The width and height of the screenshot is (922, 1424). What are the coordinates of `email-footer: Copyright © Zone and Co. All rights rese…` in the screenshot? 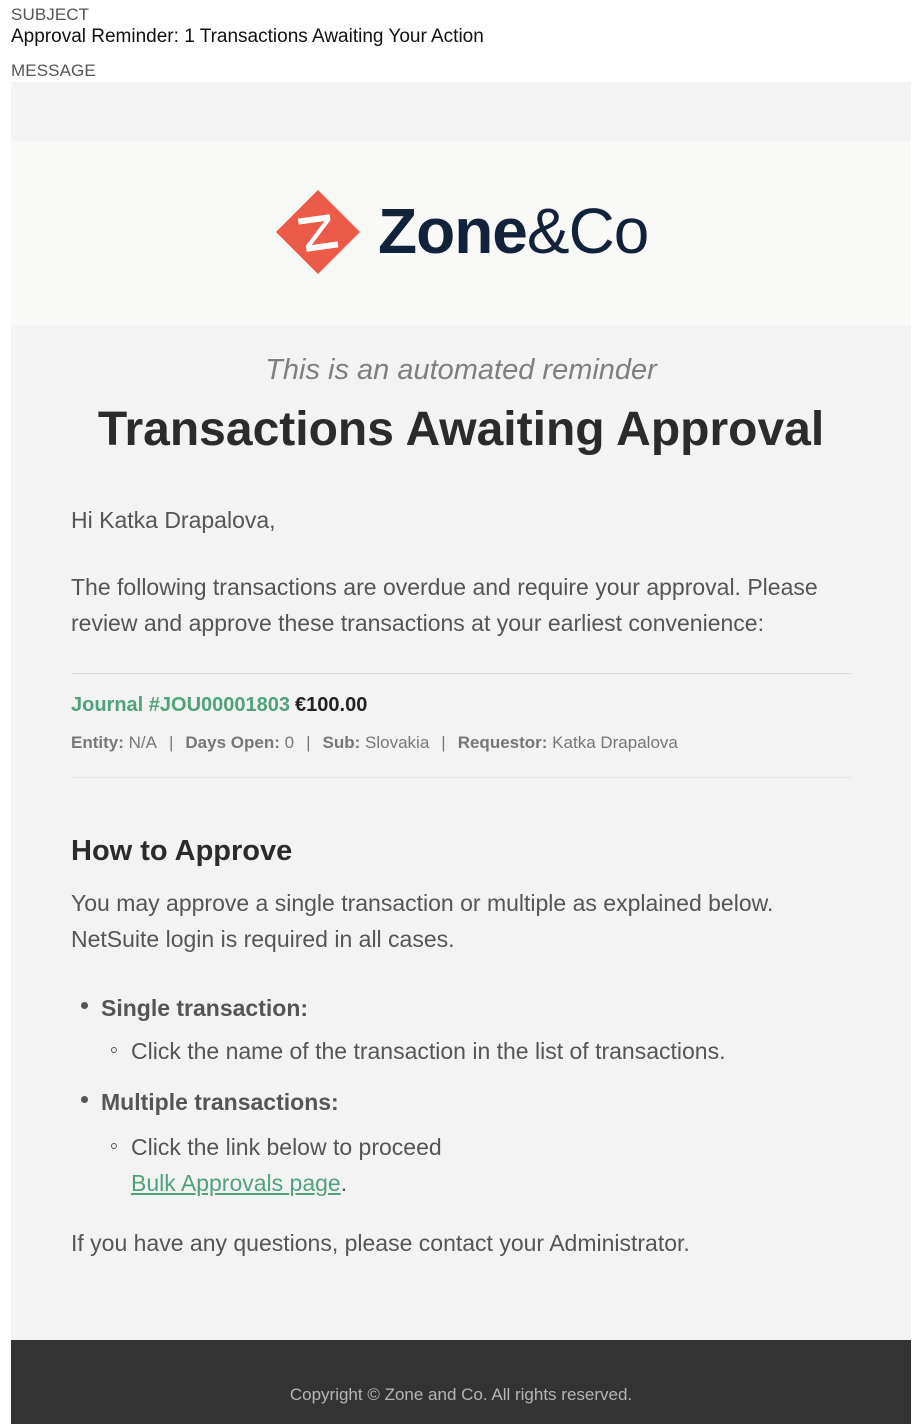 It's located at (461, 1382).